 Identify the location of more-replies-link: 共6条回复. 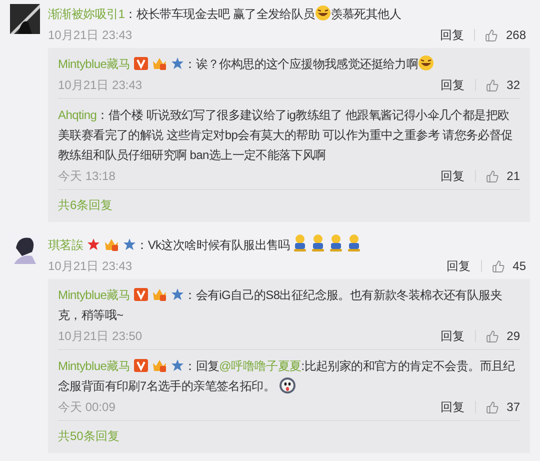
(85, 205).